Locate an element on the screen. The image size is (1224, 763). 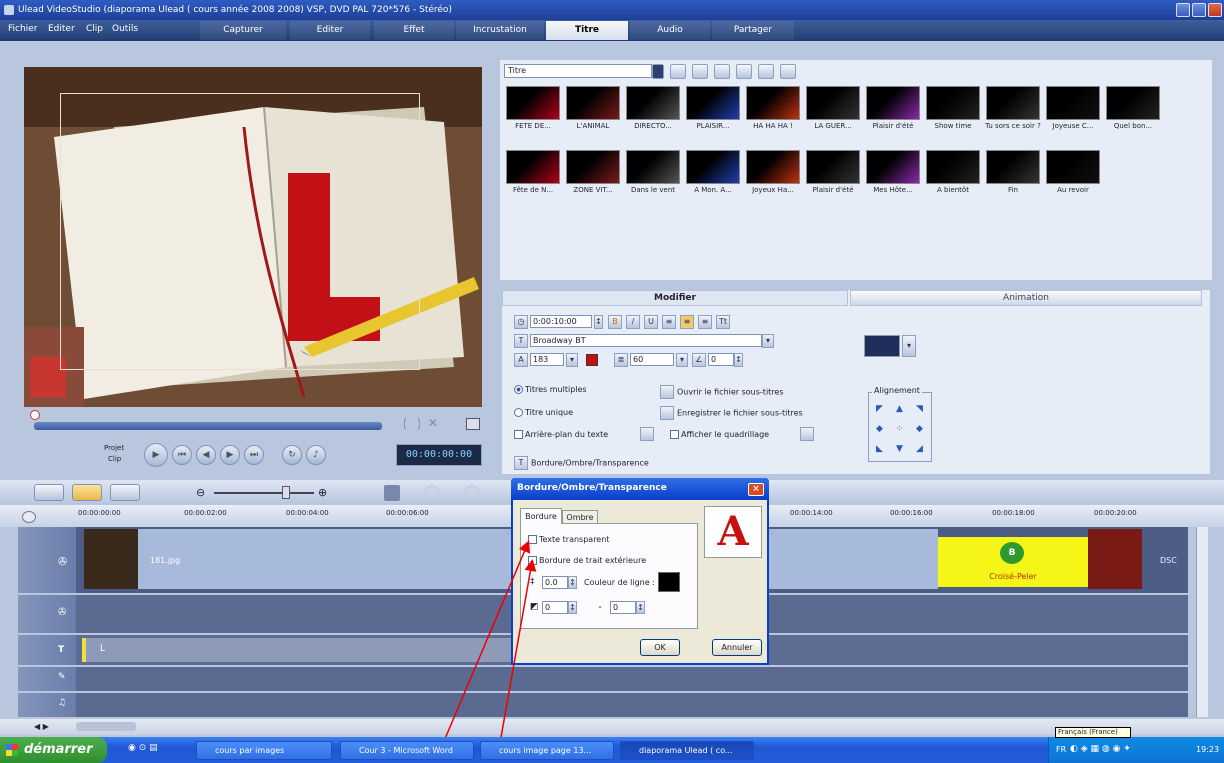
audio-view-button is located at coordinates (125, 492).